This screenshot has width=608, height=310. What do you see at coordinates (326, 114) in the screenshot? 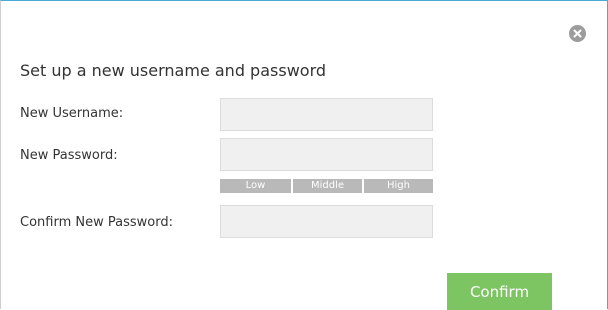
I see `new-username-input` at bounding box center [326, 114].